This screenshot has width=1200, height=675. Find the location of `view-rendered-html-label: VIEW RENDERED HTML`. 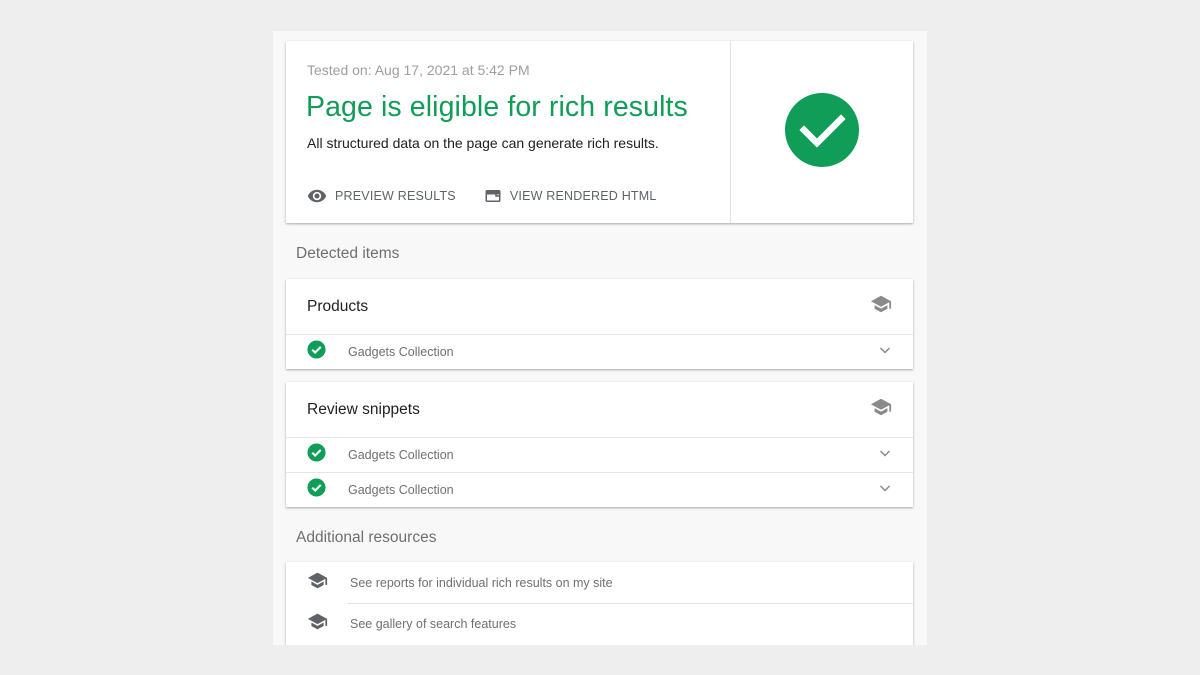

view-rendered-html-label: VIEW RENDERED HTML is located at coordinates (583, 196).